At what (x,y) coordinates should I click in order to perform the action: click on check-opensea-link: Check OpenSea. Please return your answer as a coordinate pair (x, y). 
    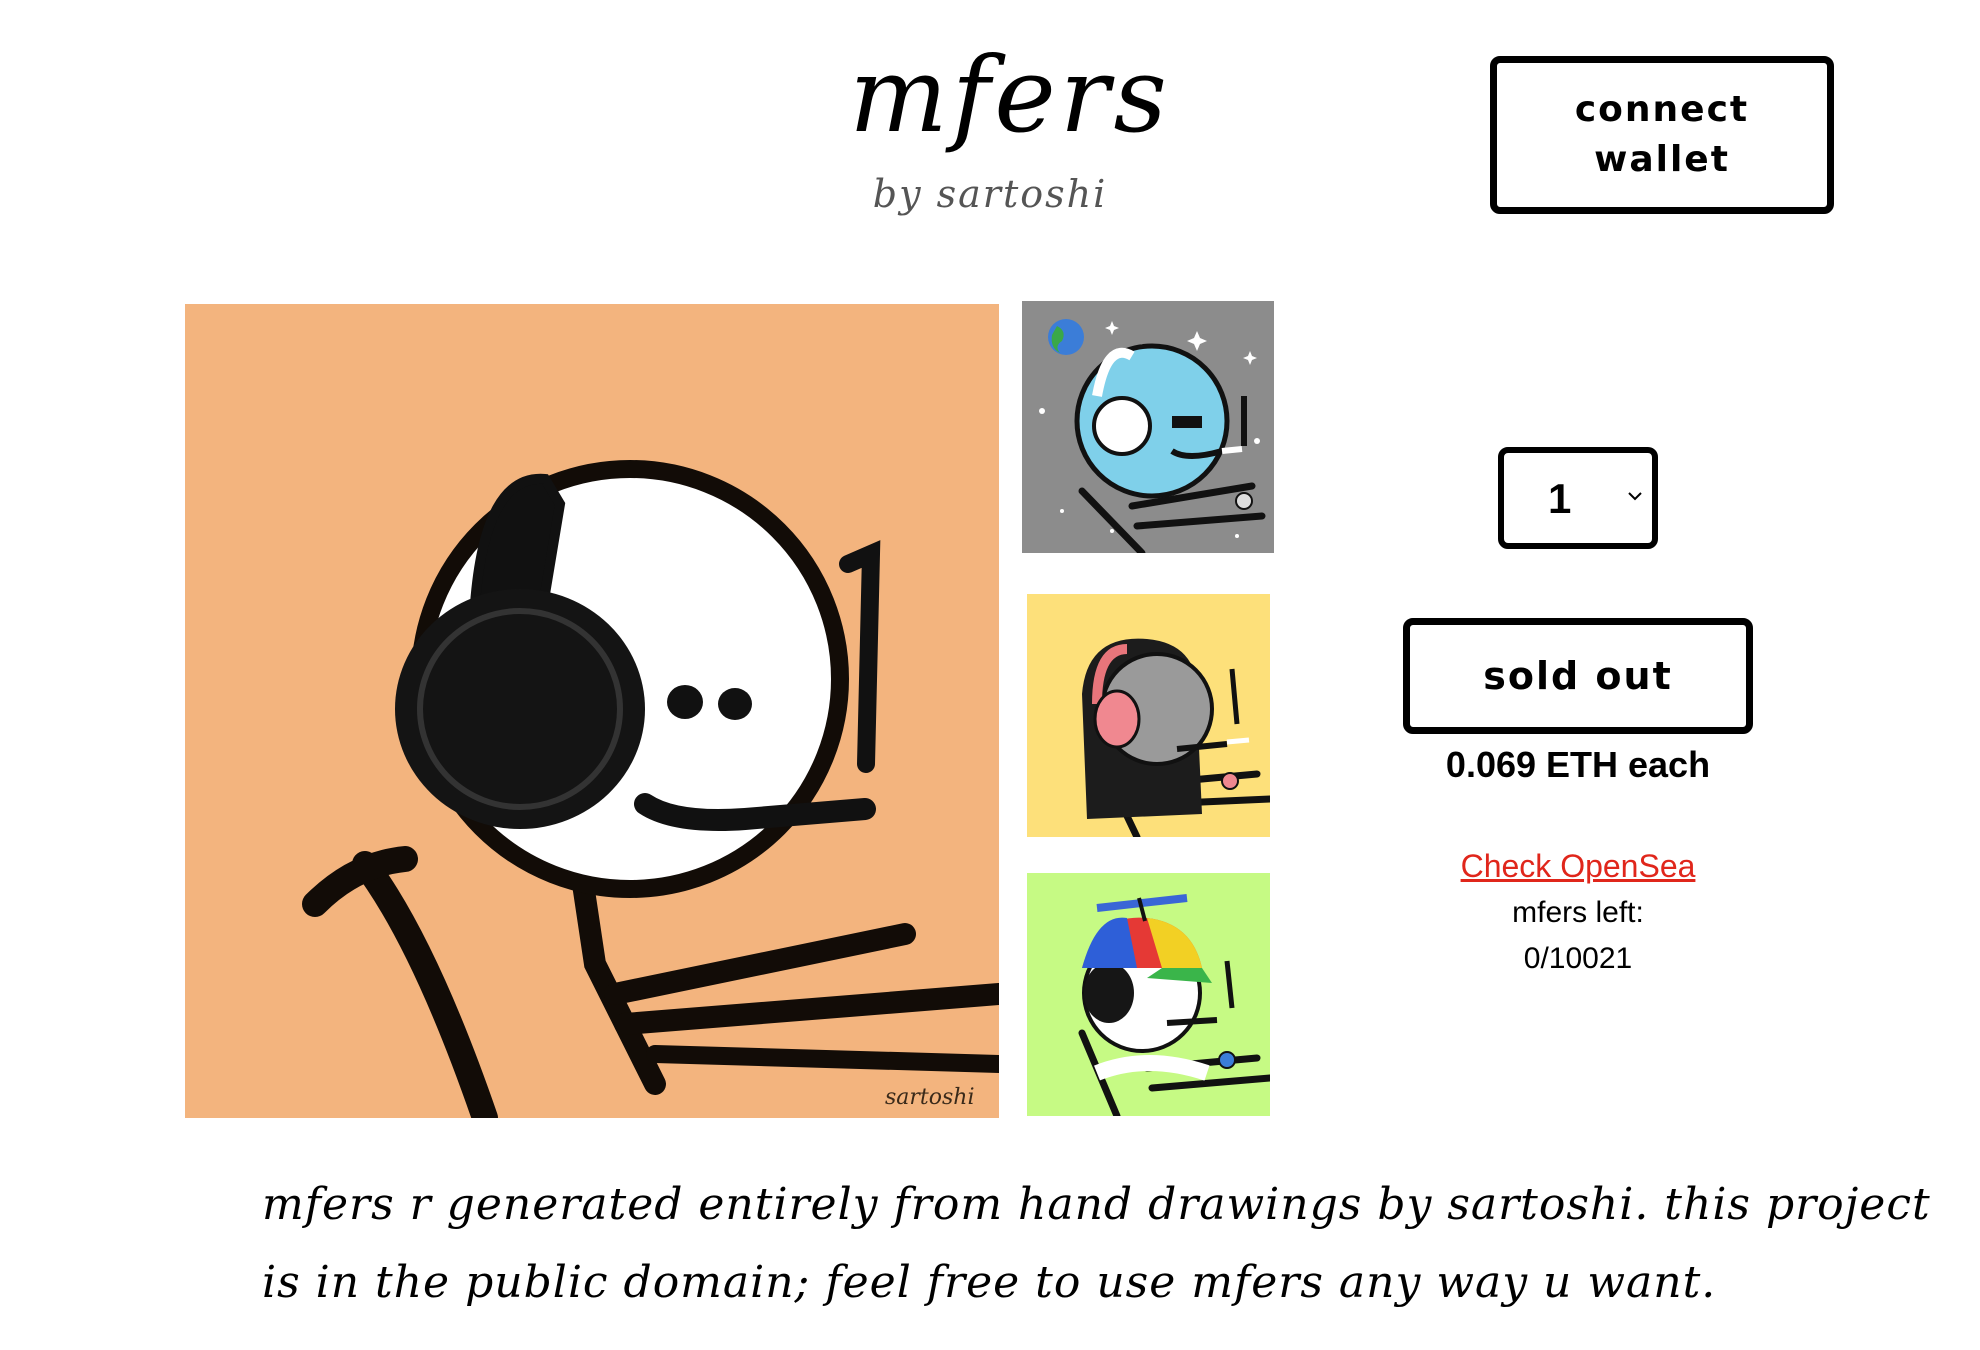
    Looking at the image, I should click on (1578, 866).